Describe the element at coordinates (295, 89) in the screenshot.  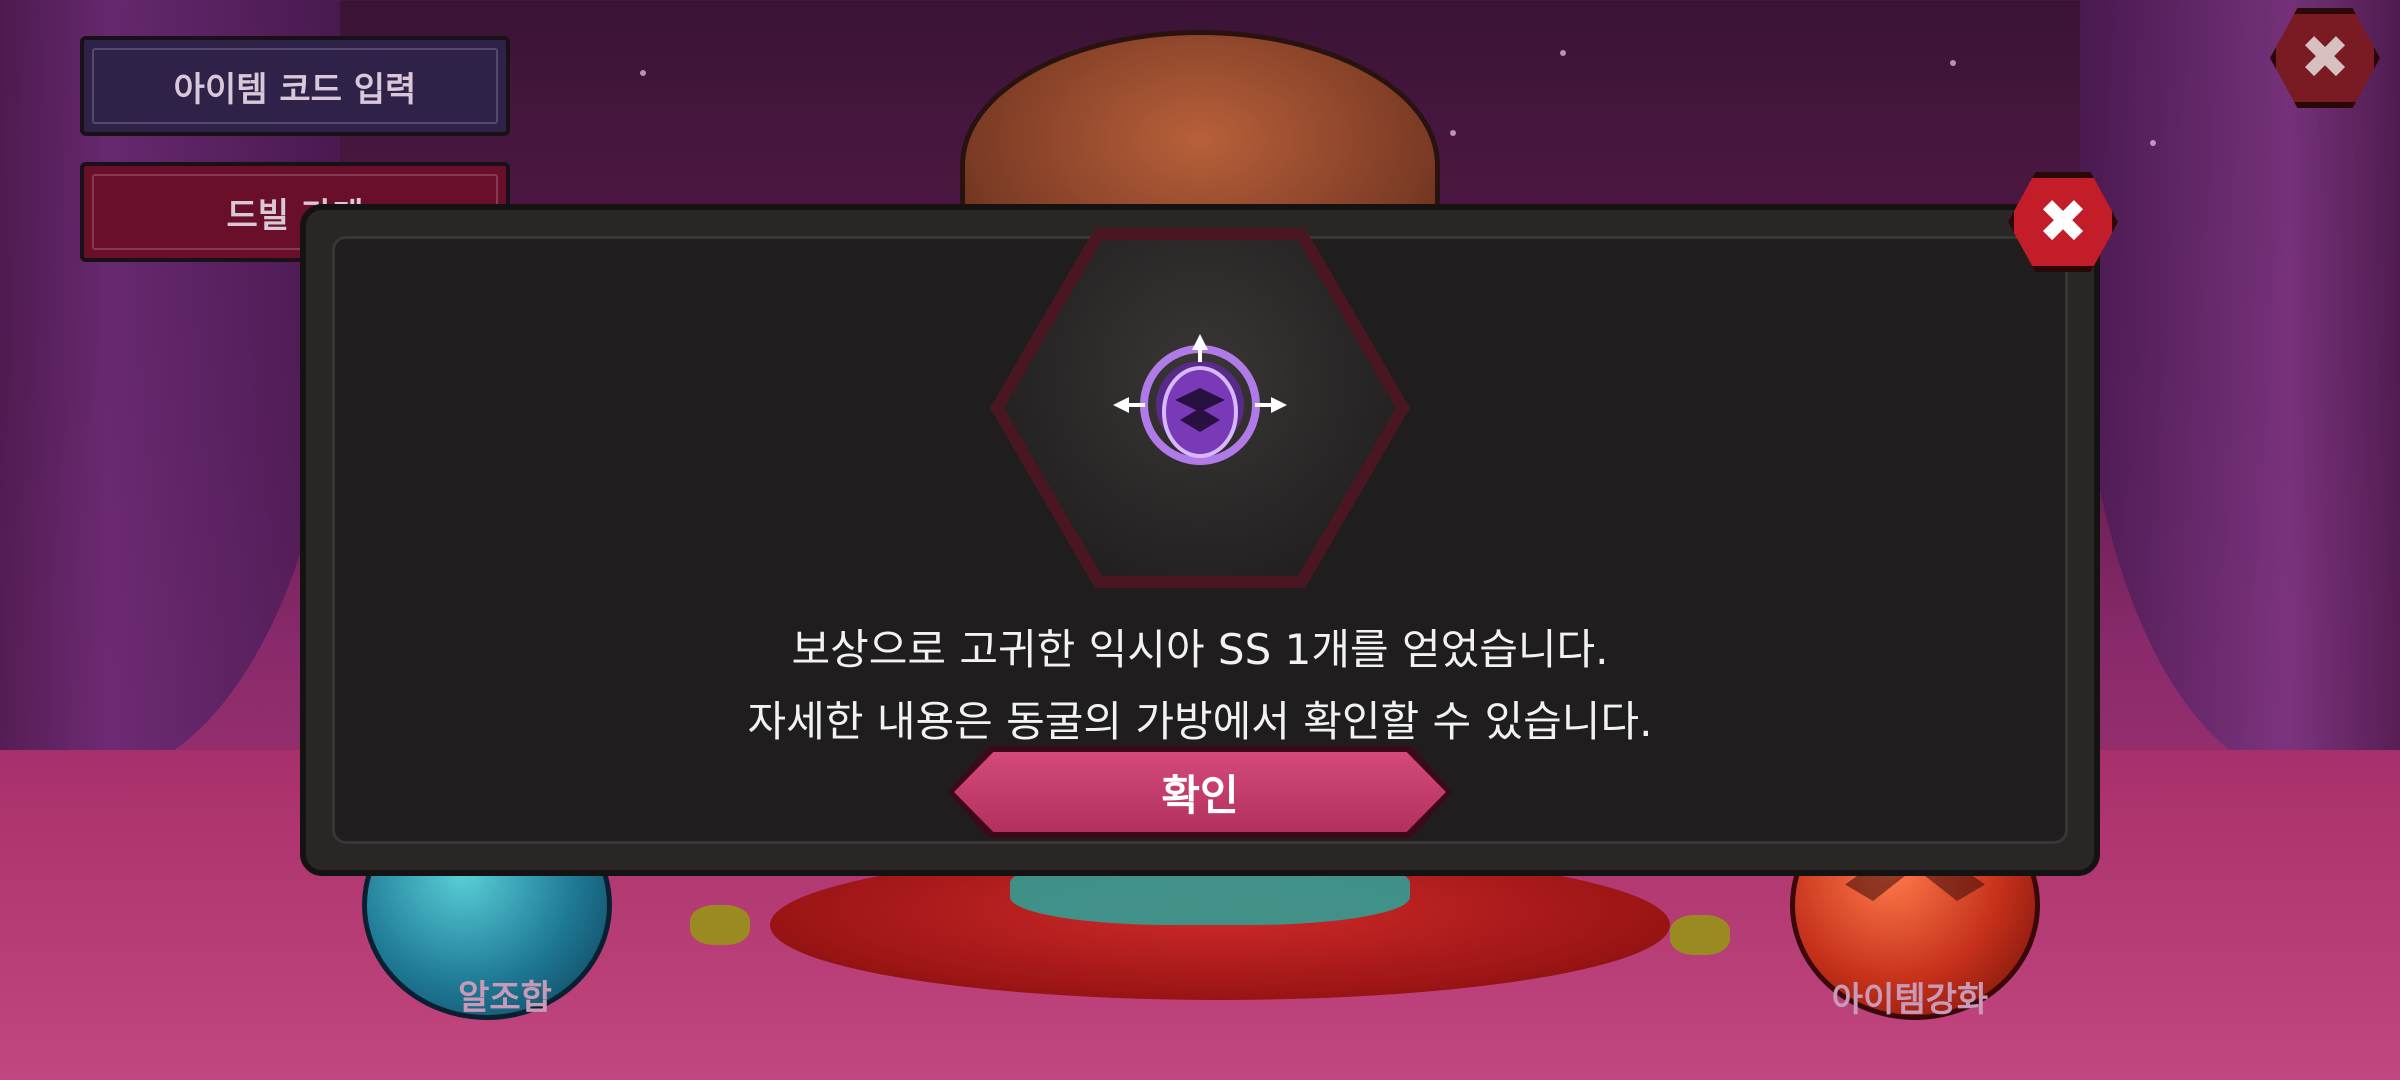
I see `item-code-label: 아이템 코드 입력` at that location.